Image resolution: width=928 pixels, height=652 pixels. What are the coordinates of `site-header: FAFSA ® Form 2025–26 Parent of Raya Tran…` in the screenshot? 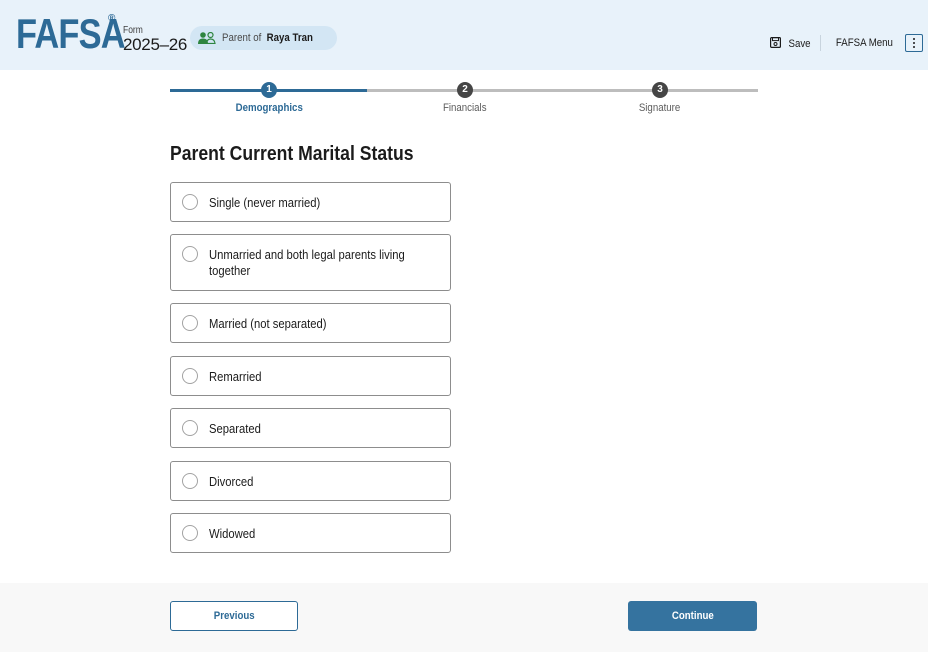 It's located at (464, 35).